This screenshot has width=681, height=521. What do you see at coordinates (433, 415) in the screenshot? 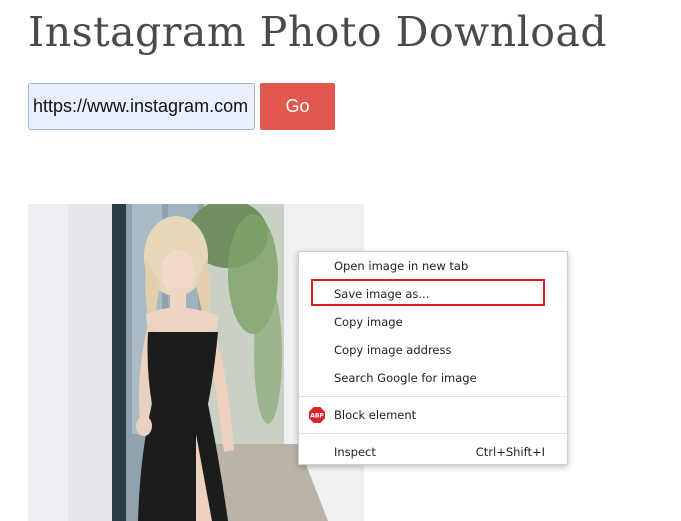
I see `menu-item-block-element: ABP Block element` at bounding box center [433, 415].